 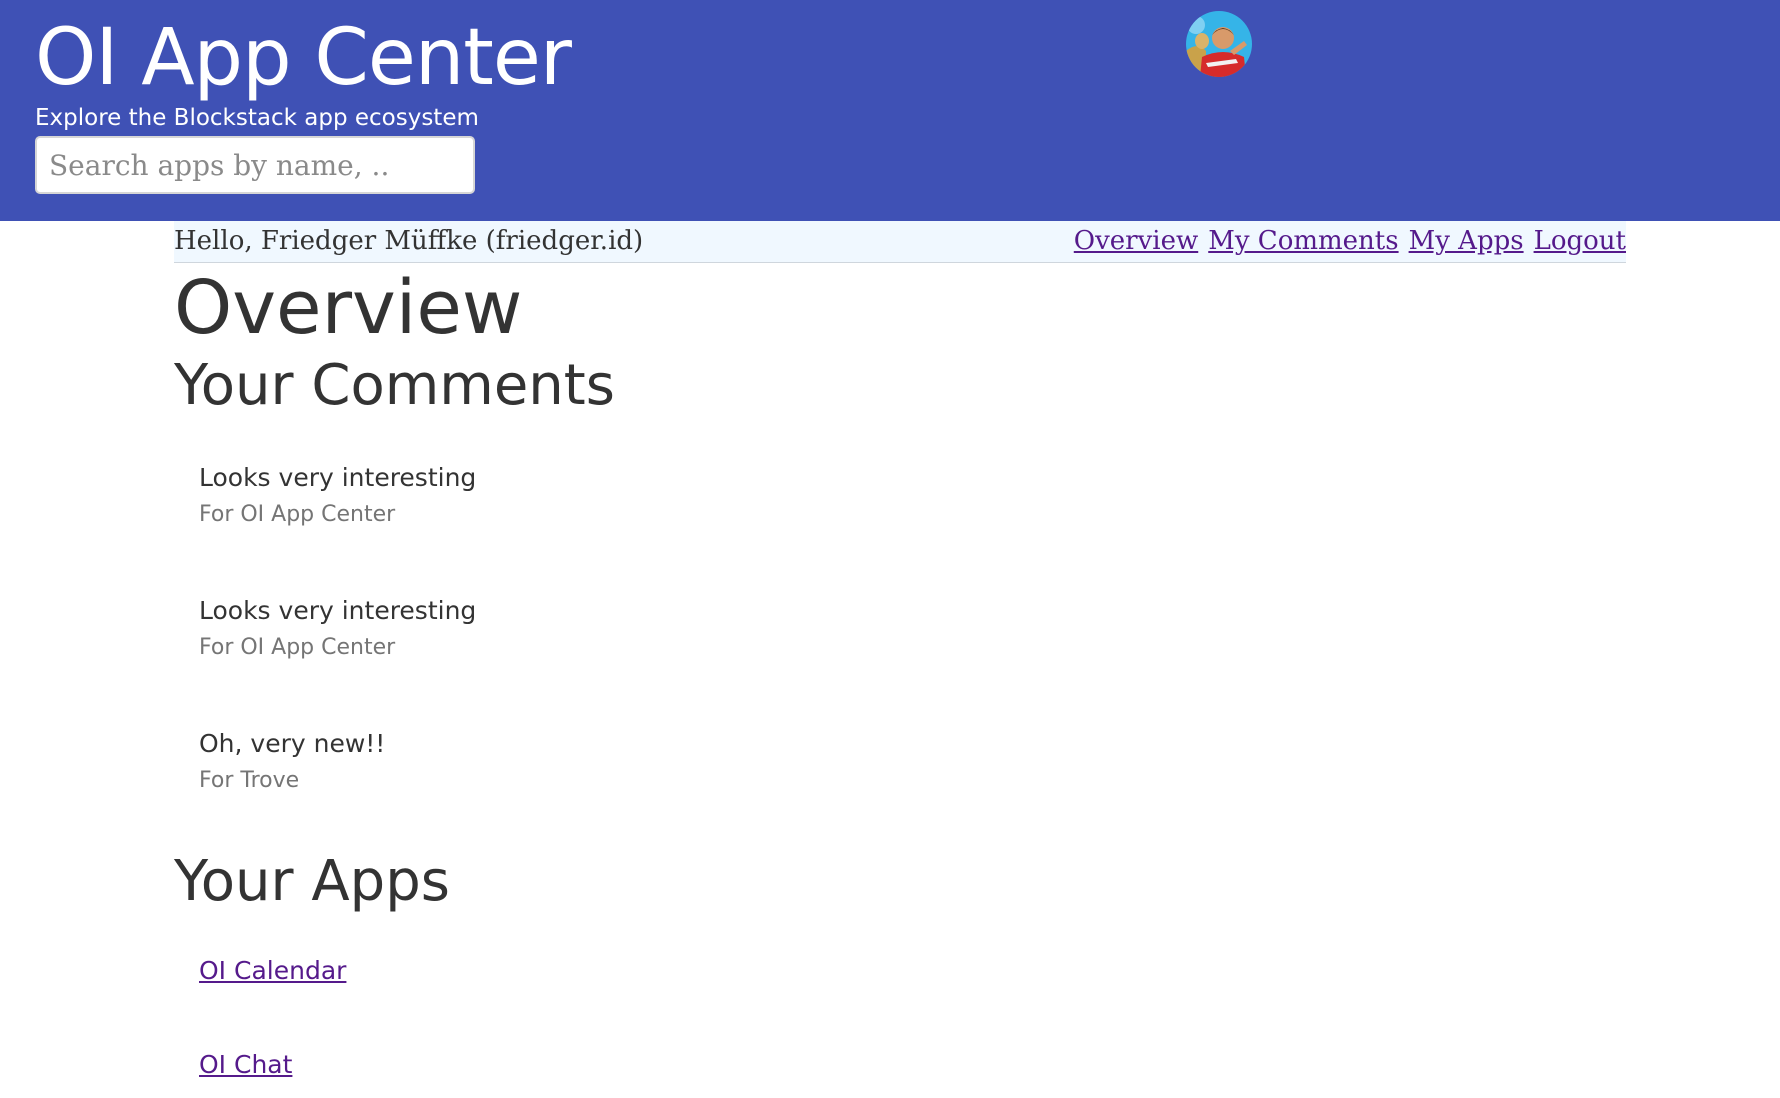 What do you see at coordinates (292, 743) in the screenshot?
I see `comment-text: Oh, very new!!` at bounding box center [292, 743].